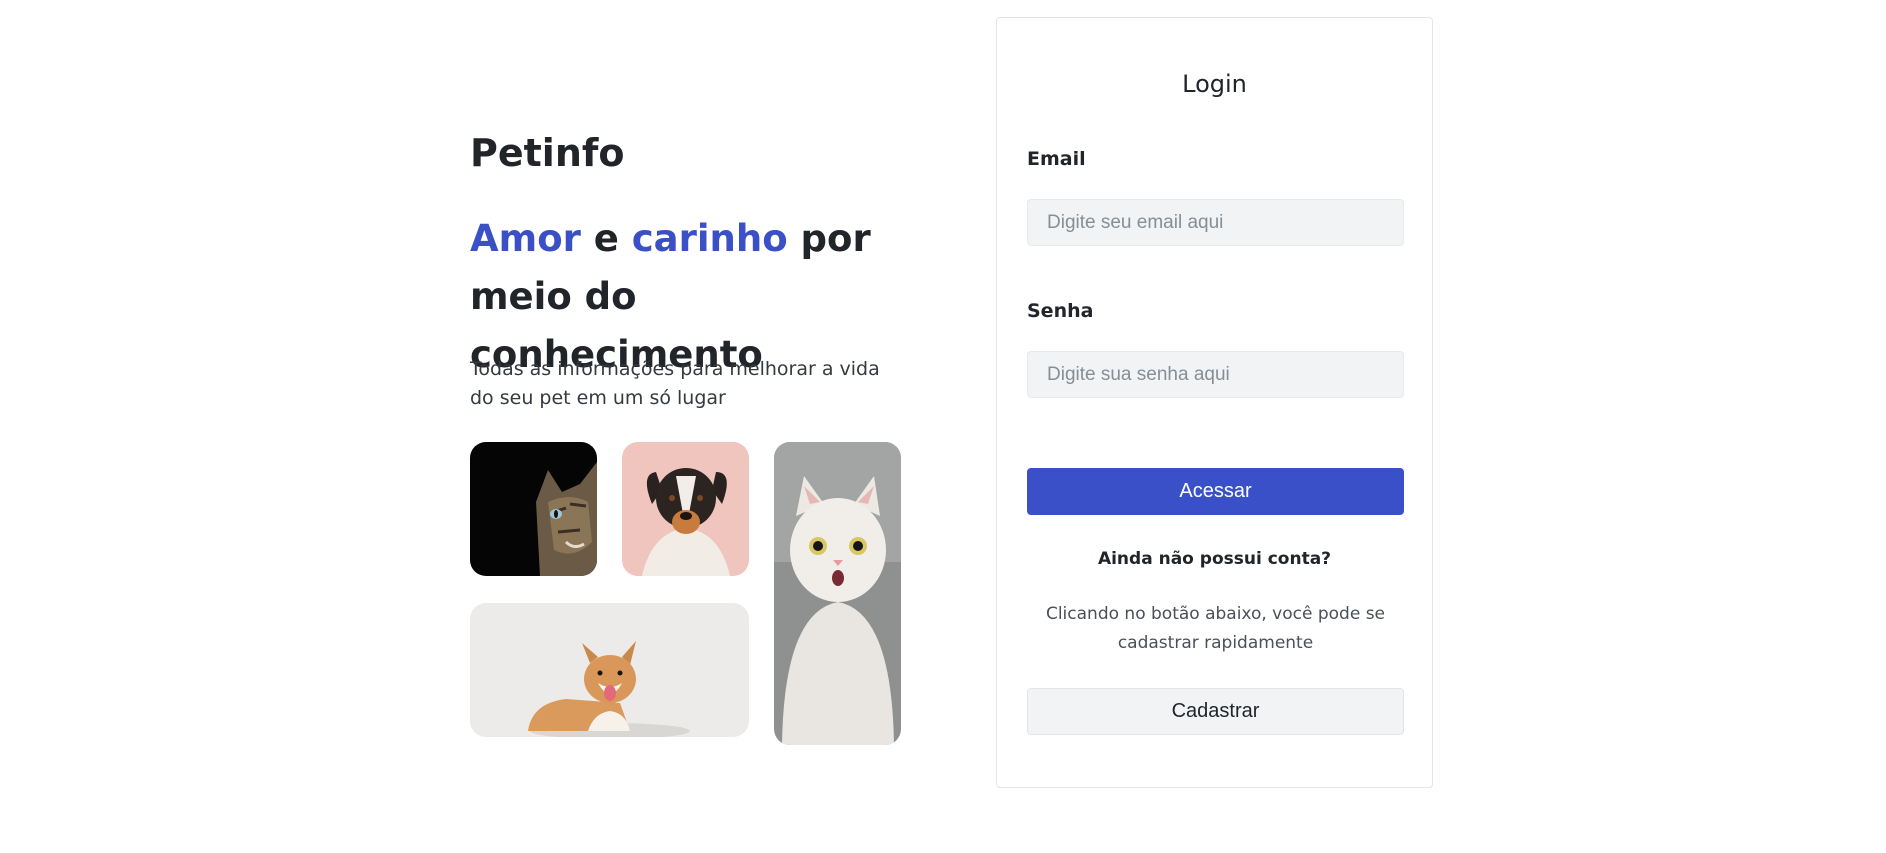 This screenshot has height=853, width=1886. I want to click on email-label: Email, so click(1056, 159).